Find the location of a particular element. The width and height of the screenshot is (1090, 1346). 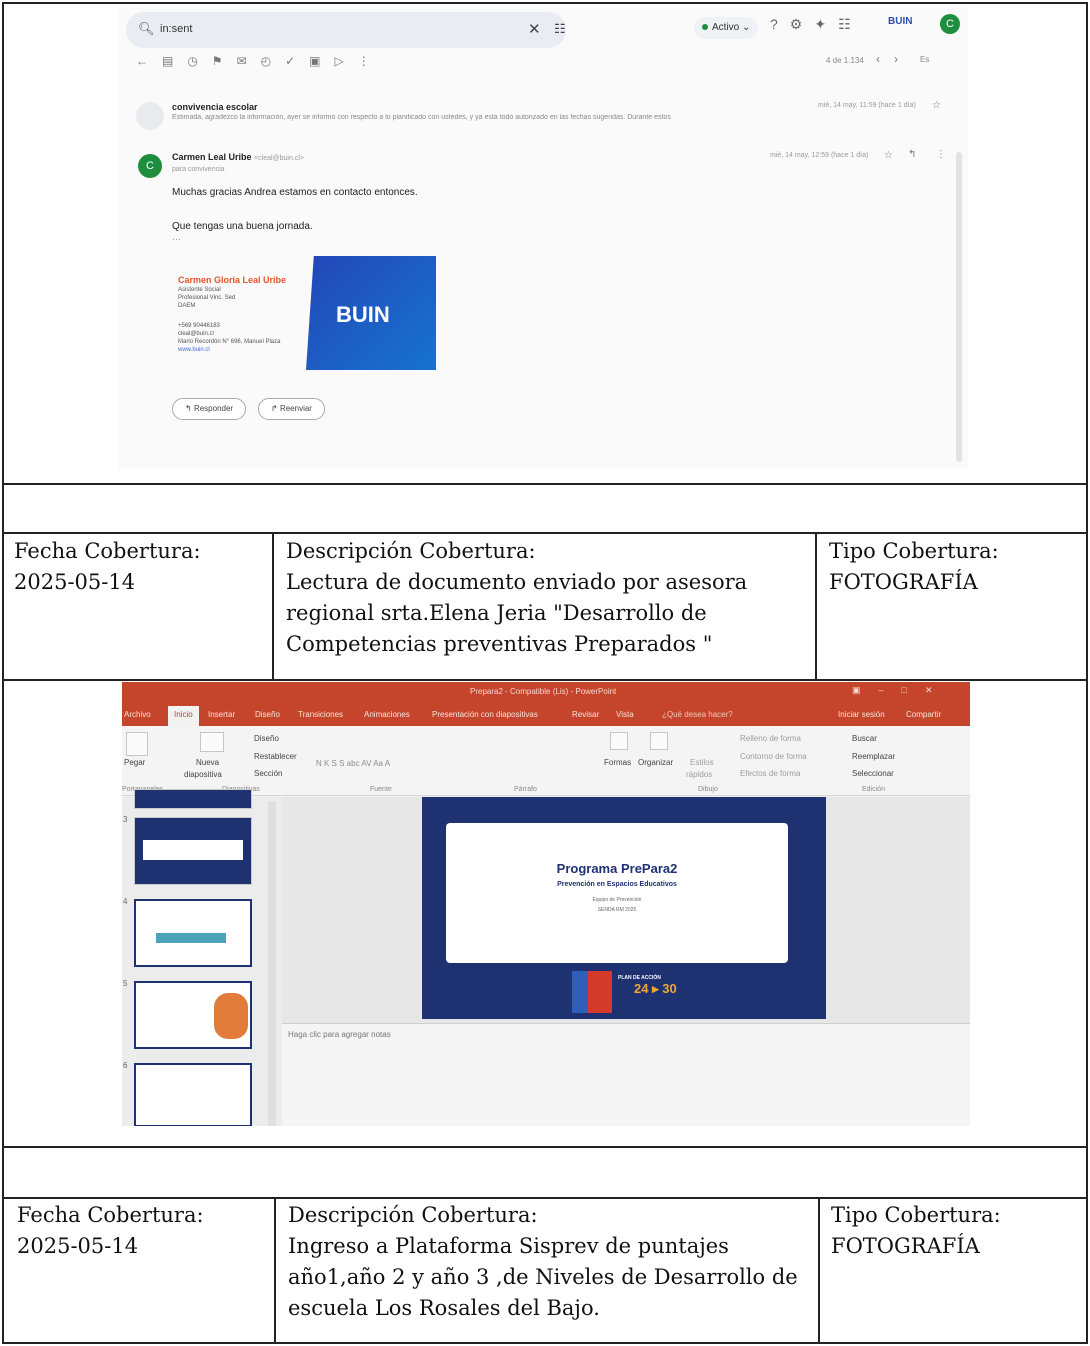

reply-label: Responder is located at coordinates (213, 408).